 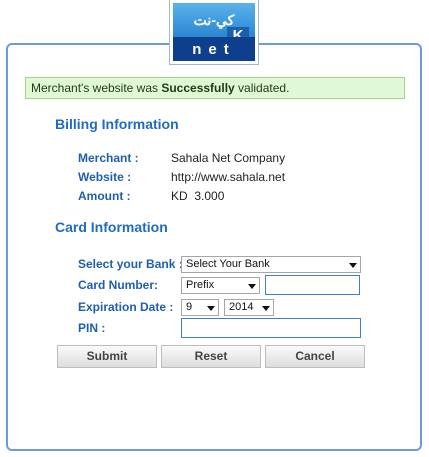 I want to click on card-prefix-value: Prefix, so click(x=200, y=285).